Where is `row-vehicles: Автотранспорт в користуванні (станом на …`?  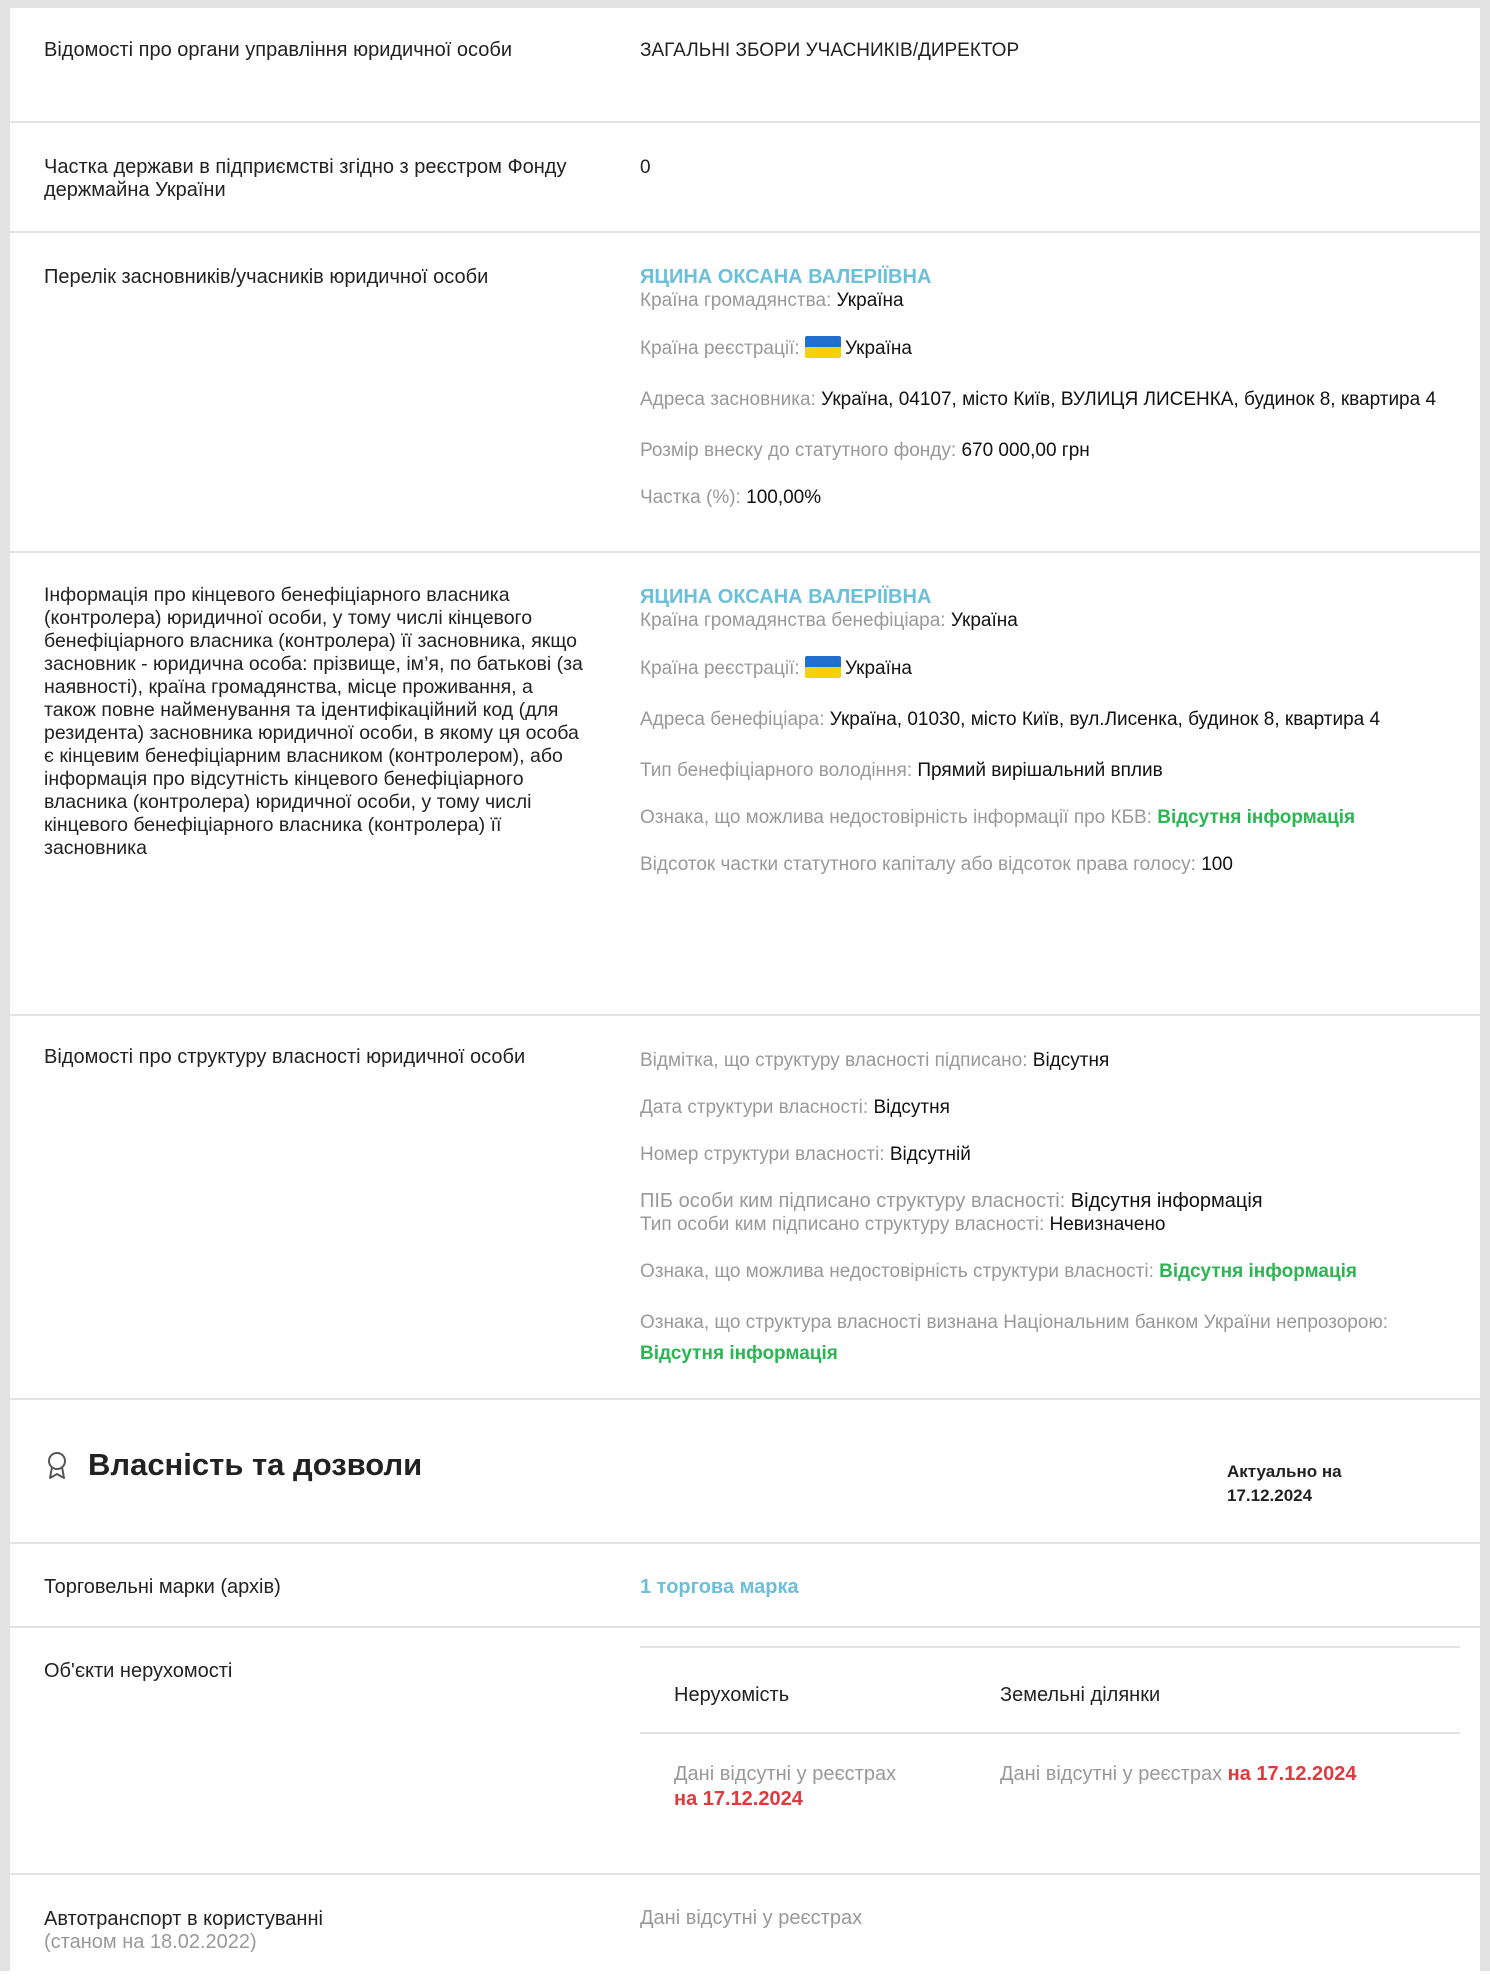 row-vehicles: Автотранспорт в користуванні (станом на … is located at coordinates (745, 1930).